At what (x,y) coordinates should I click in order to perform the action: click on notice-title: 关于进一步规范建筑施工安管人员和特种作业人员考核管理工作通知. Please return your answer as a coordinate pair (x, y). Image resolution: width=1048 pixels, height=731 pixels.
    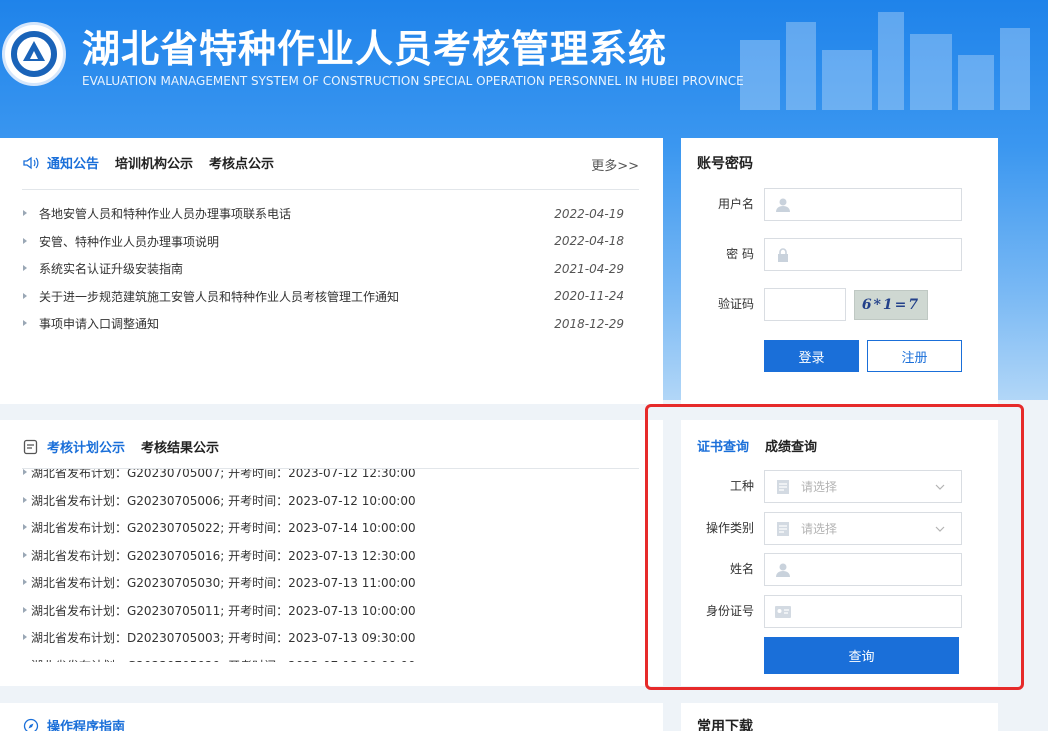
    Looking at the image, I should click on (296, 296).